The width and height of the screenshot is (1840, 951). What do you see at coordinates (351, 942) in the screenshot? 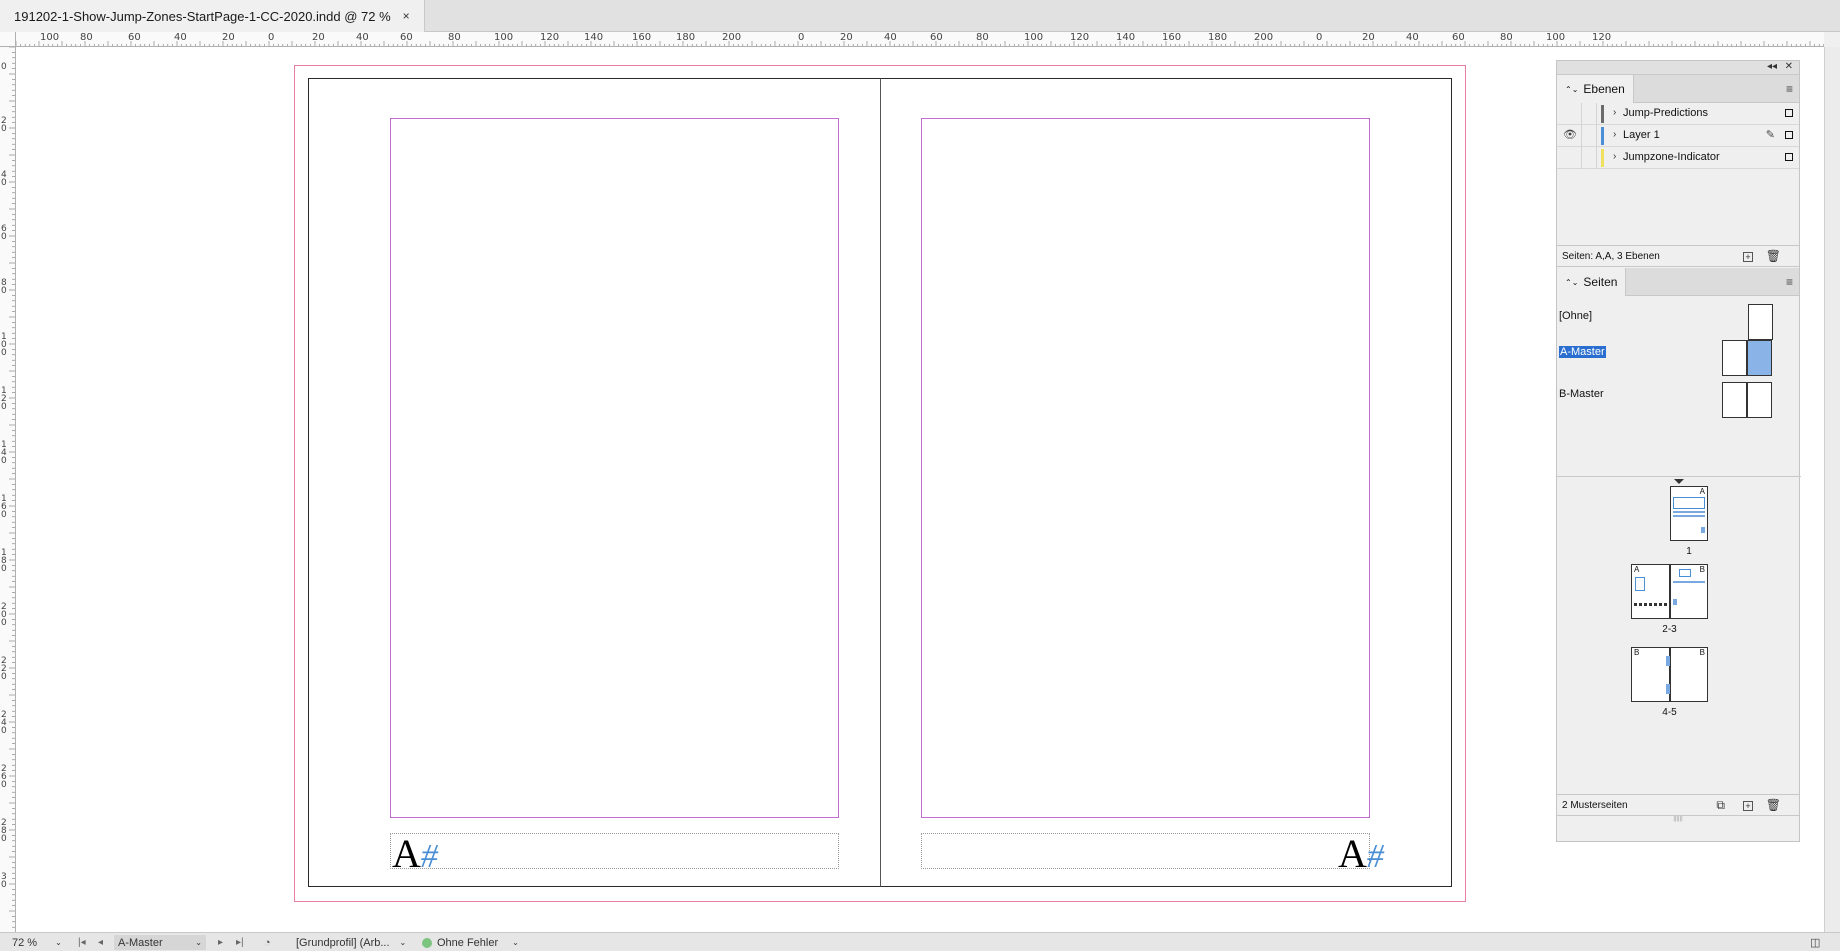
I see `preflight-profile: [Grundprofil] (Arb... ⌄` at bounding box center [351, 942].